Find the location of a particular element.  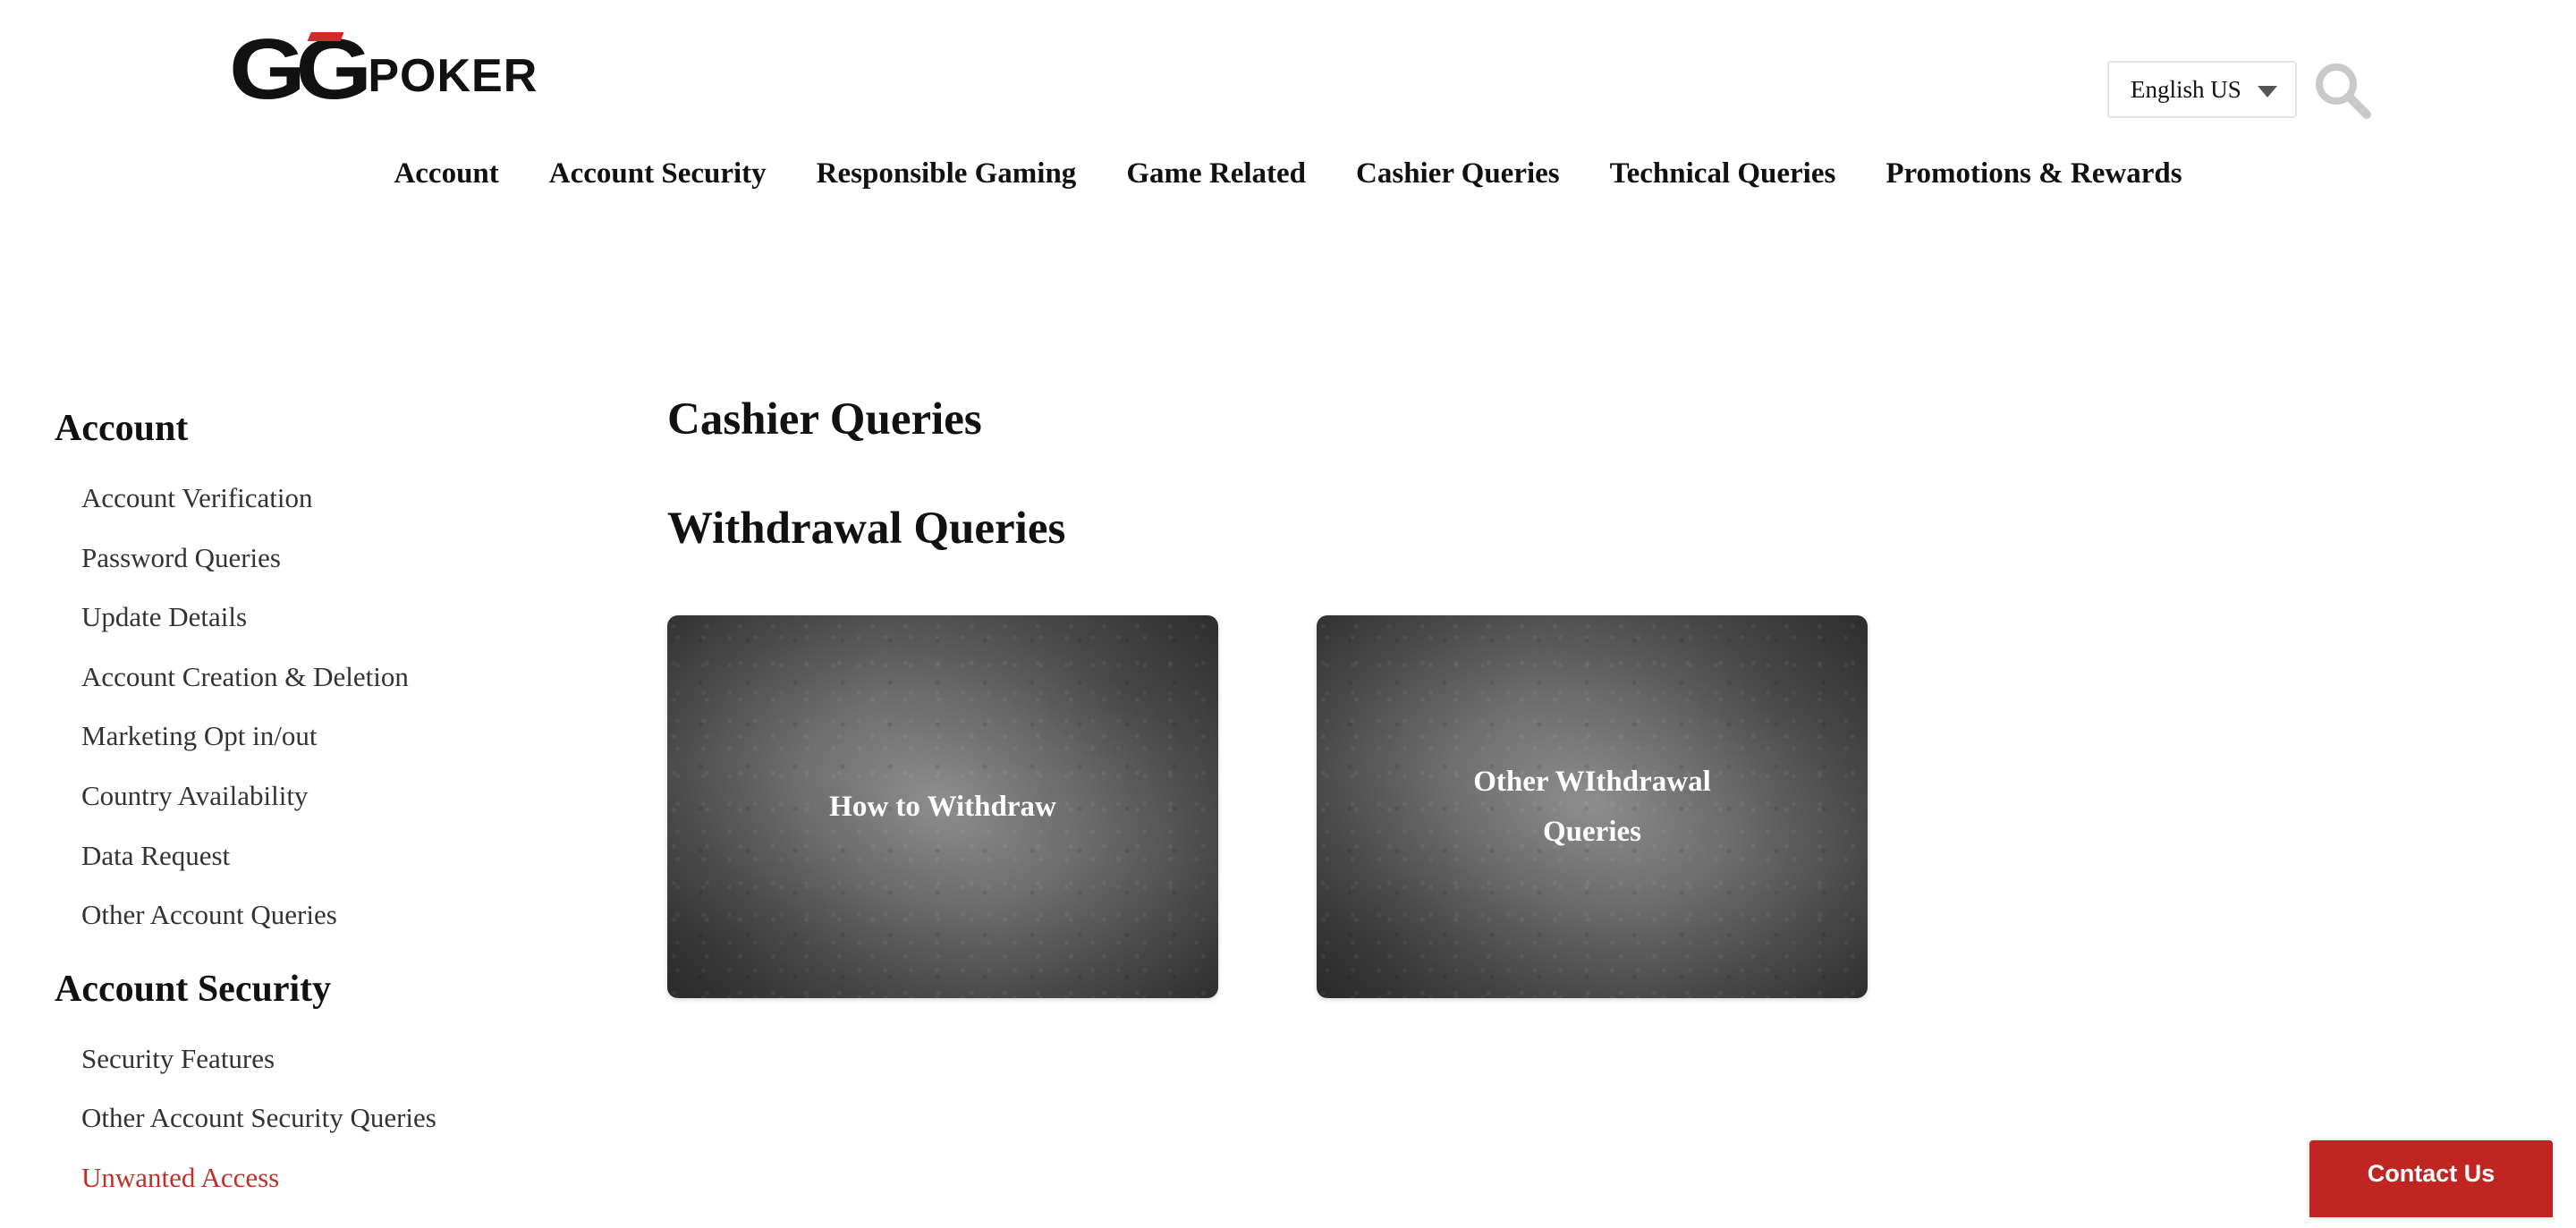

language-select-value: English US is located at coordinates (2186, 89).